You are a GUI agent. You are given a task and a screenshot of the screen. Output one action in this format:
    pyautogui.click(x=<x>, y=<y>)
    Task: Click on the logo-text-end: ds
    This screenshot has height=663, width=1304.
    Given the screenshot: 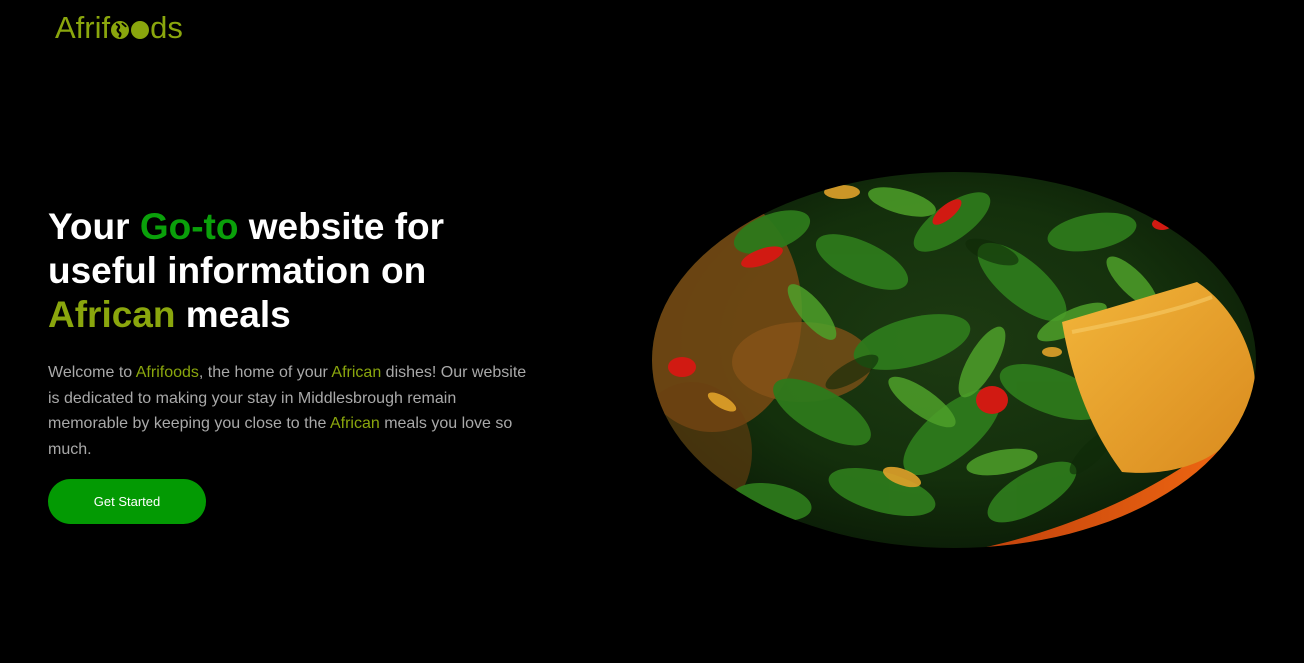 What is the action you would take?
    pyautogui.click(x=166, y=27)
    